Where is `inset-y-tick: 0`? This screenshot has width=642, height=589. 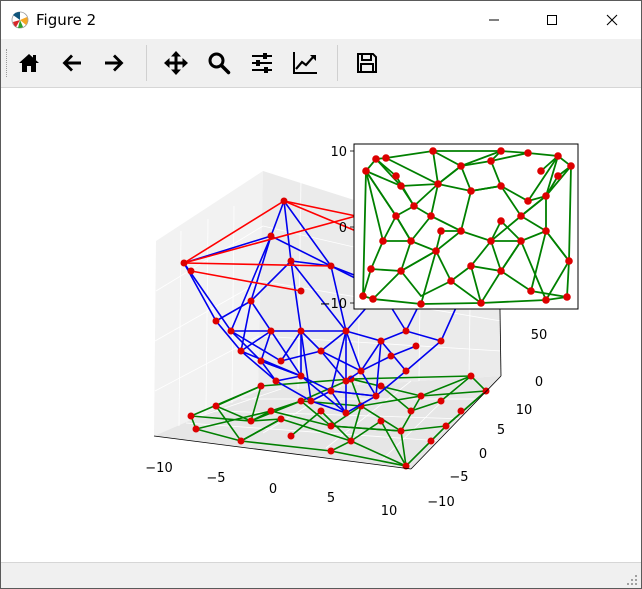 inset-y-tick: 0 is located at coordinates (343, 228).